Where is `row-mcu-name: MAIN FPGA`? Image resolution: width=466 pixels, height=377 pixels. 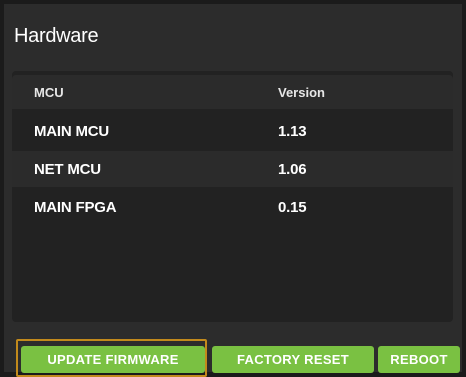 row-mcu-name: MAIN FPGA is located at coordinates (75, 207).